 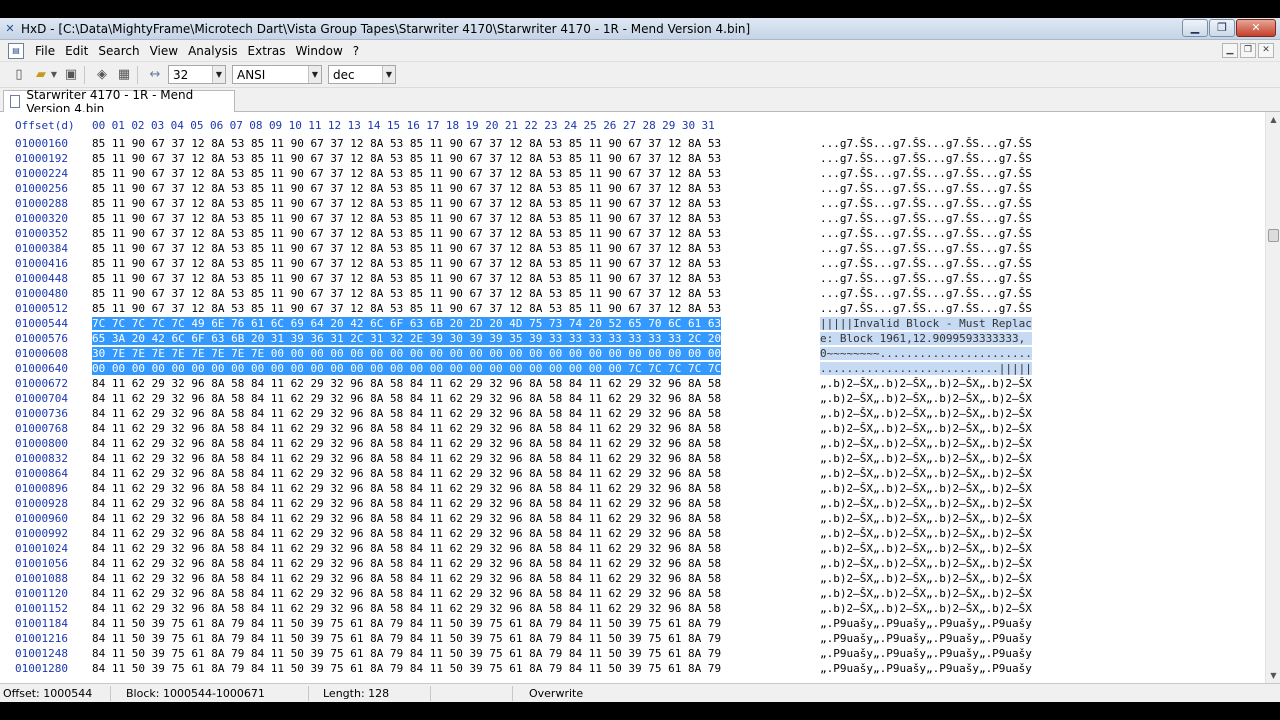 What do you see at coordinates (124, 75) in the screenshot?
I see `paste-icon: ▦` at bounding box center [124, 75].